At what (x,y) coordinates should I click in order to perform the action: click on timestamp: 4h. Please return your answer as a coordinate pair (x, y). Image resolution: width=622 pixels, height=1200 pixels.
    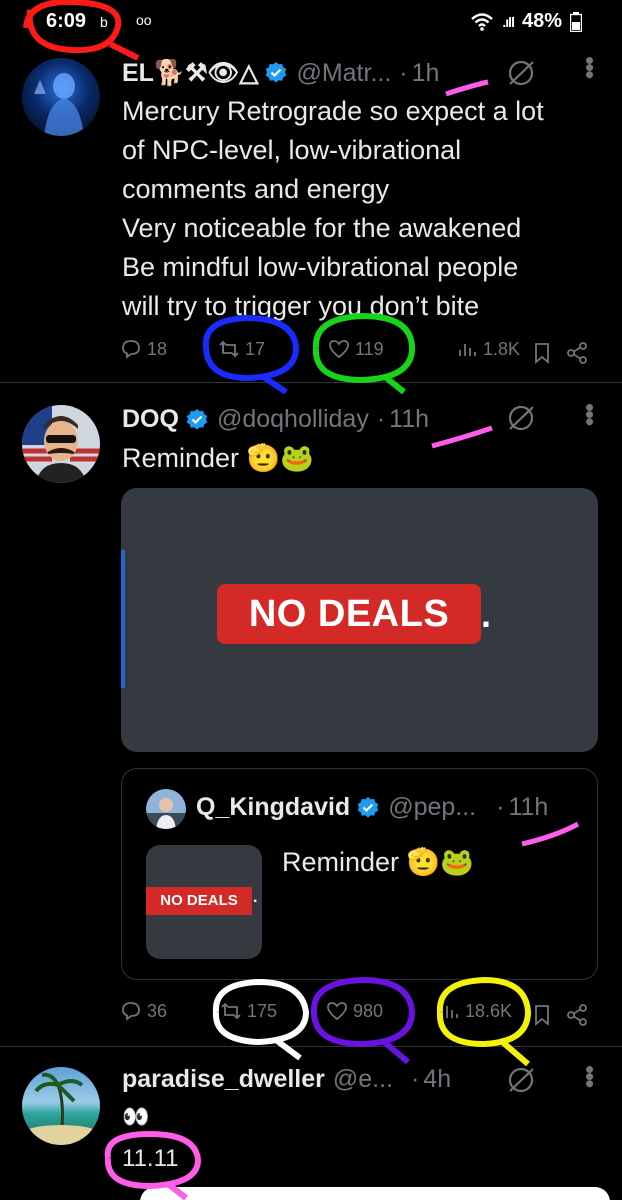
    Looking at the image, I should click on (437, 1079).